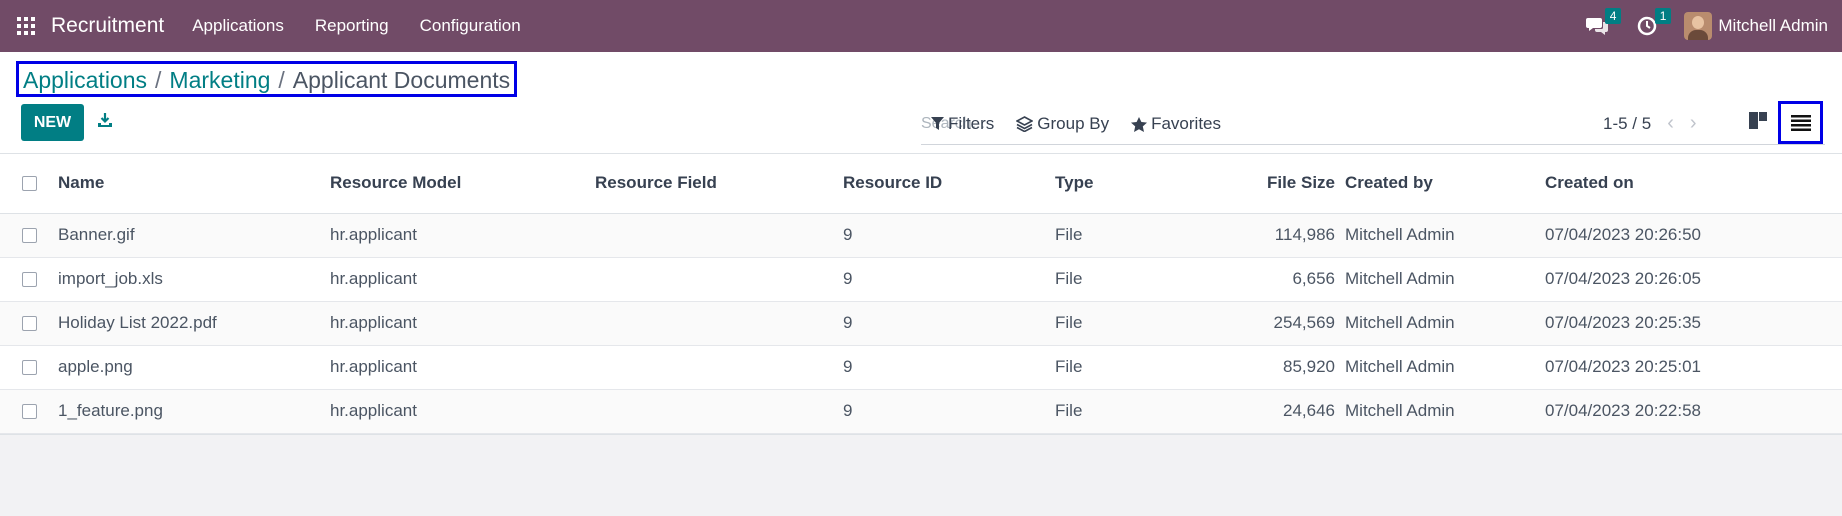  I want to click on cell-name: Holiday List 2022.pdf, so click(194, 323).